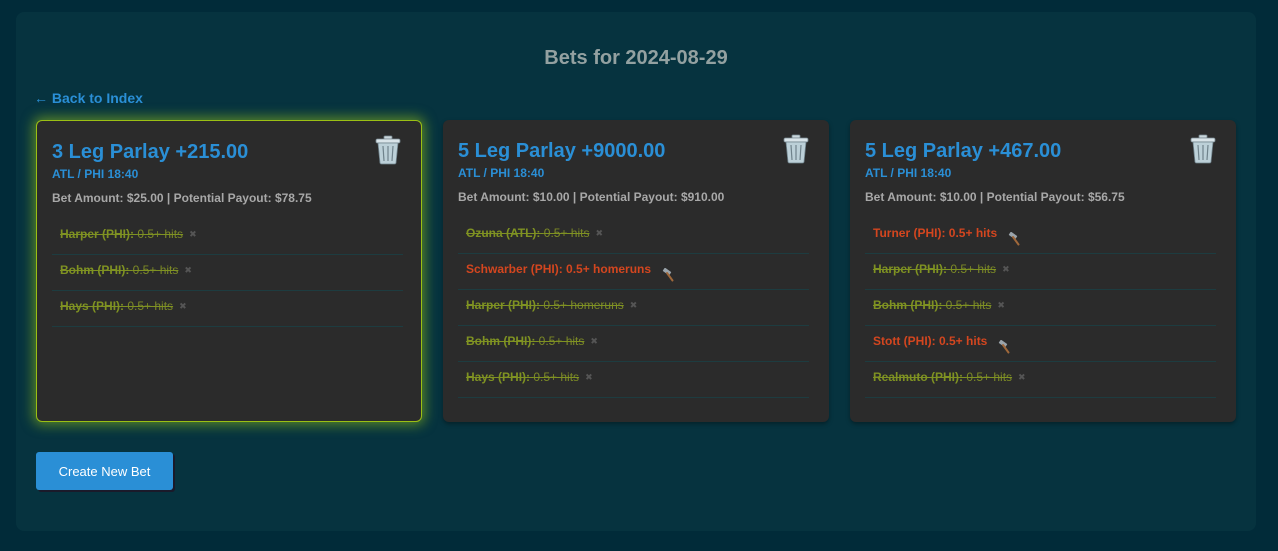  Describe the element at coordinates (1040, 380) in the screenshot. I see `leg-item: Realmuto (PHI): 0.5+ hits ✖` at that location.